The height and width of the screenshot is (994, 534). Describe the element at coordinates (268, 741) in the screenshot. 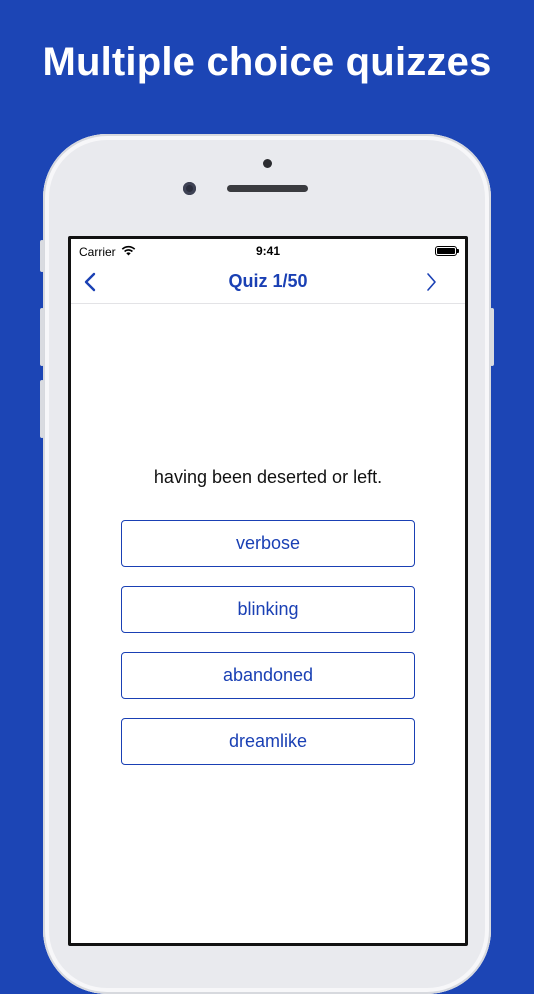

I see `answer-button: dreamlike` at that location.